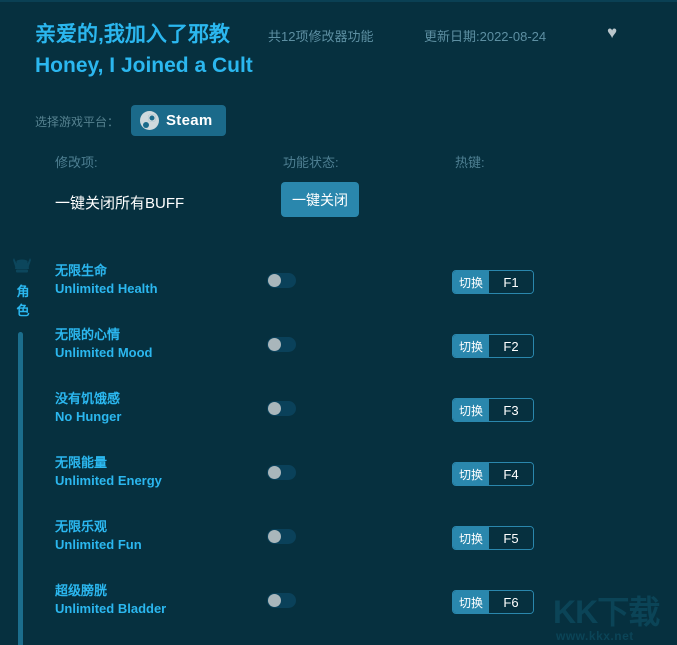 Image resolution: width=677 pixels, height=645 pixels. What do you see at coordinates (511, 346) in the screenshot?
I see `hotkey-key-label: F2` at bounding box center [511, 346].